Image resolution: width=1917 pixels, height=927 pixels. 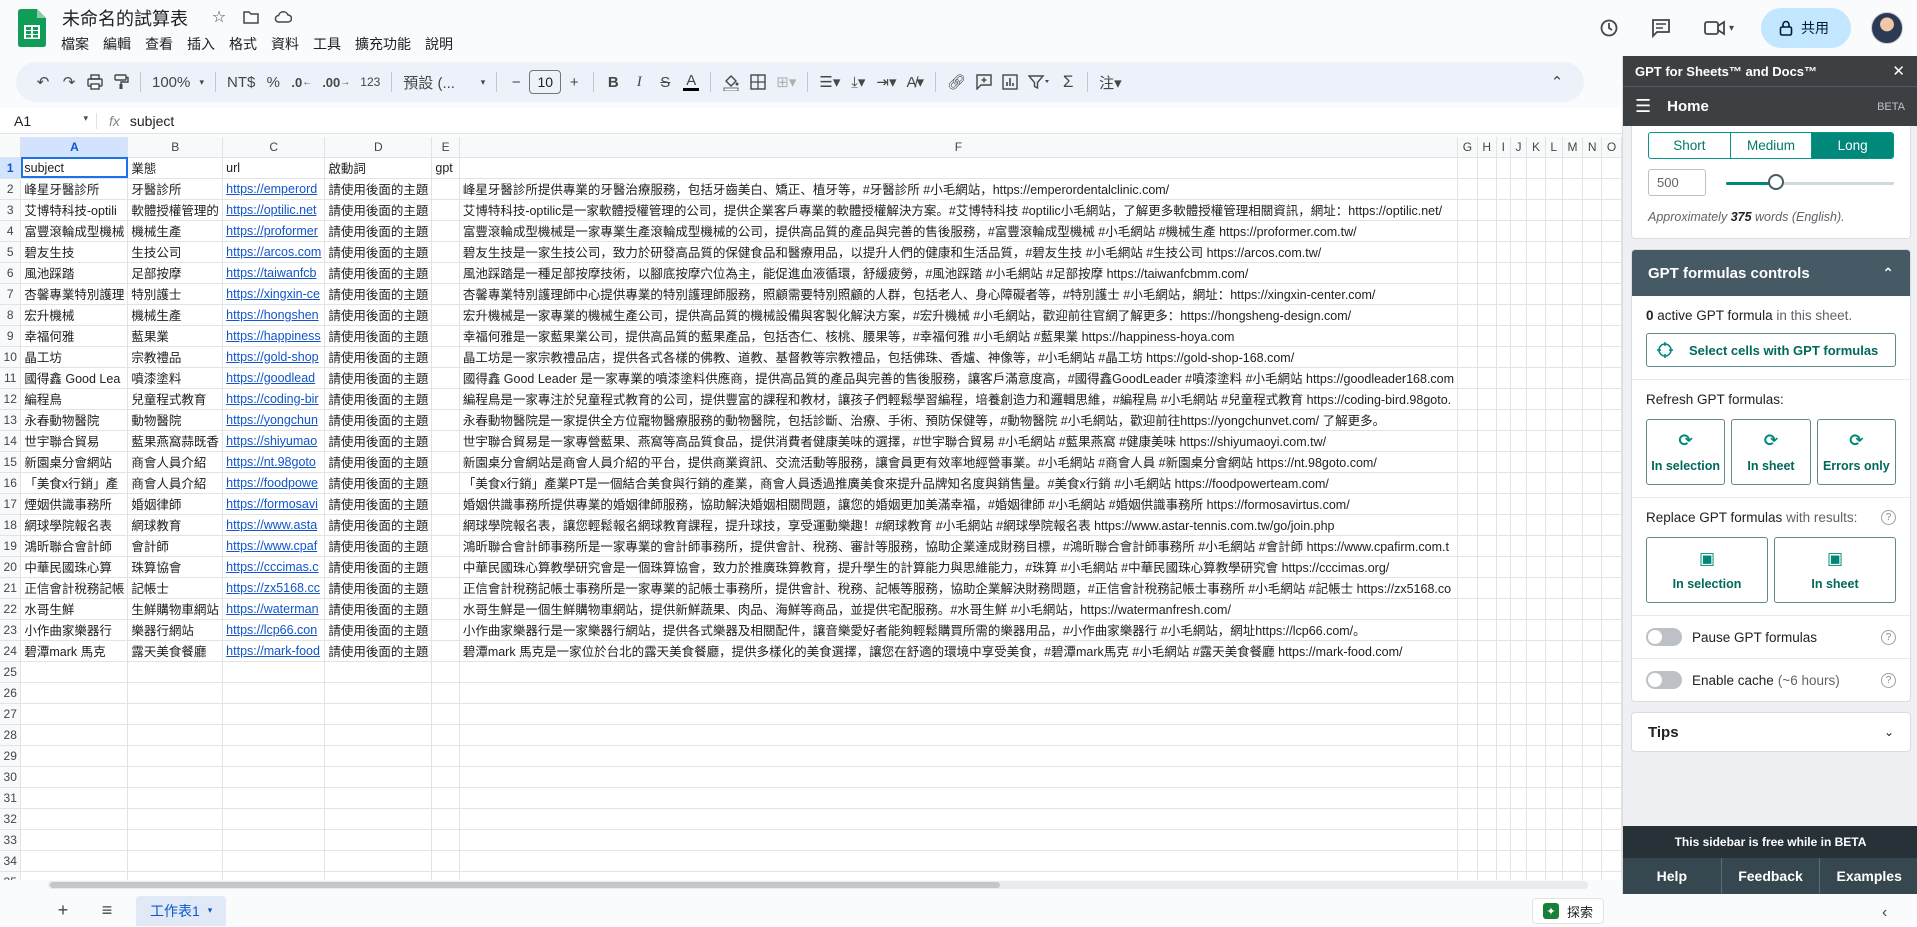 I want to click on cell: 噴漆塗料, so click(x=175, y=378).